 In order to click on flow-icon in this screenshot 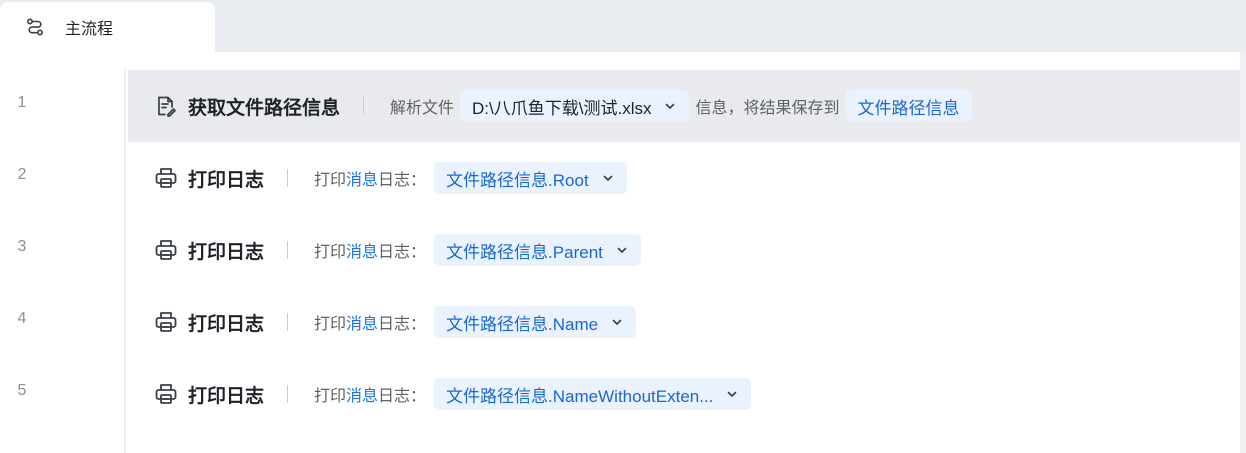, I will do `click(35, 27)`.